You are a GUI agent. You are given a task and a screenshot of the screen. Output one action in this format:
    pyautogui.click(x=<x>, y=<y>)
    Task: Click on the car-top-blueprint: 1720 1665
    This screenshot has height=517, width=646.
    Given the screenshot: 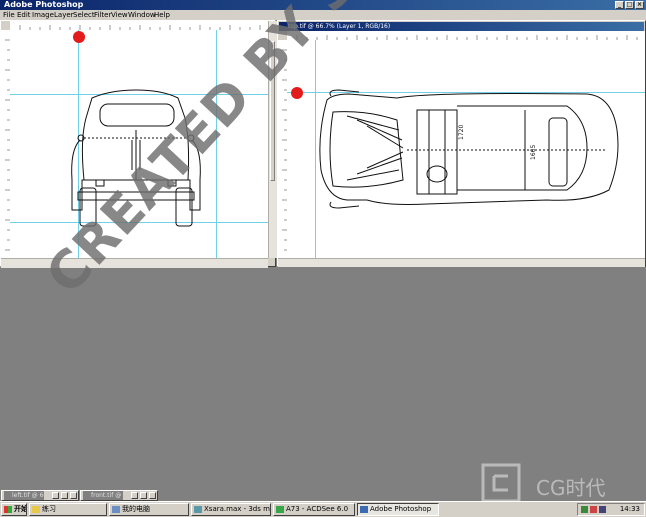 What is the action you would take?
    pyautogui.click(x=469, y=149)
    